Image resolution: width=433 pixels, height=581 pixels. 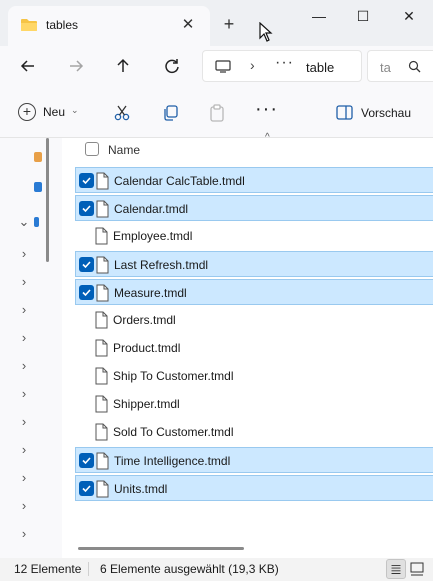 What do you see at coordinates (170, 113) in the screenshot?
I see `copy-icon` at bounding box center [170, 113].